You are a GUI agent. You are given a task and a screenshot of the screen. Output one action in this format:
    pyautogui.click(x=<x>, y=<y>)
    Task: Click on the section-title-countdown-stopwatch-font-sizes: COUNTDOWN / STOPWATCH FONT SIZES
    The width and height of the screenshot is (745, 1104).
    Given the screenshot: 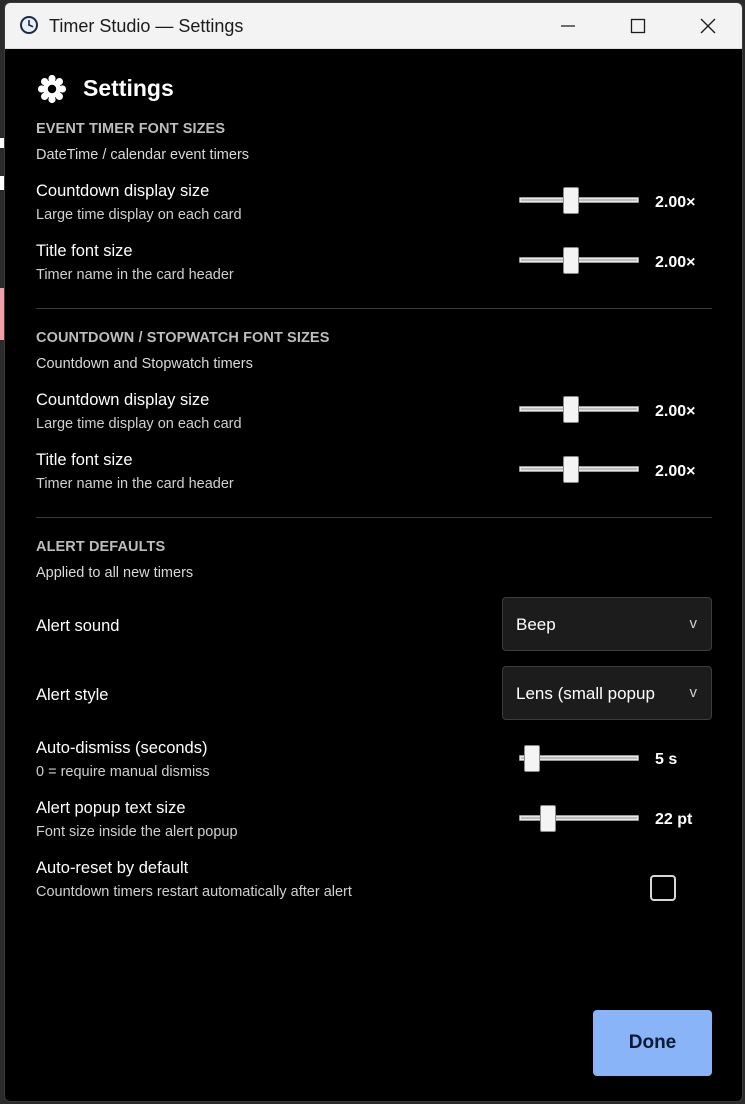 What is the action you would take?
    pyautogui.click(x=183, y=338)
    